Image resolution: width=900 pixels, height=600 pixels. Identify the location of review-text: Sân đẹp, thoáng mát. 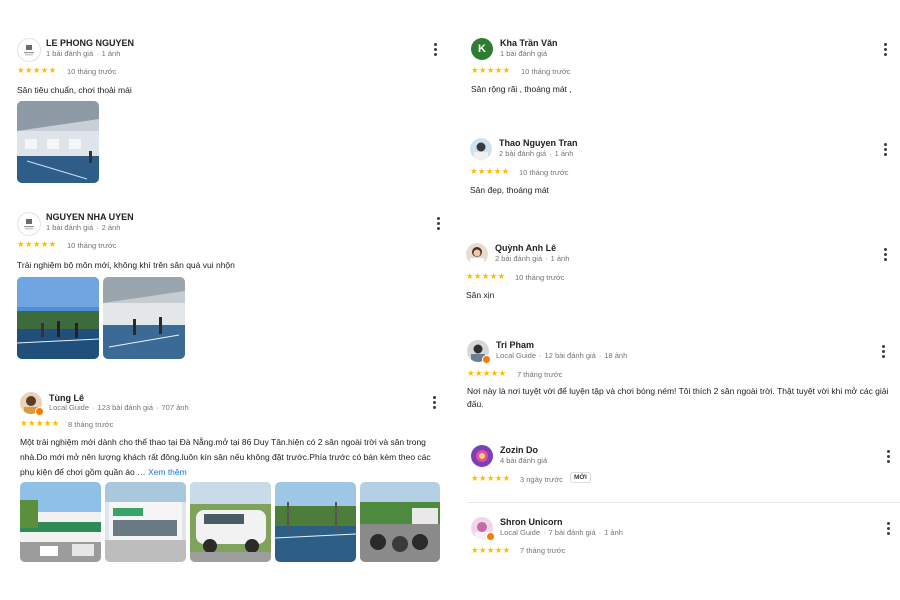
(509, 190).